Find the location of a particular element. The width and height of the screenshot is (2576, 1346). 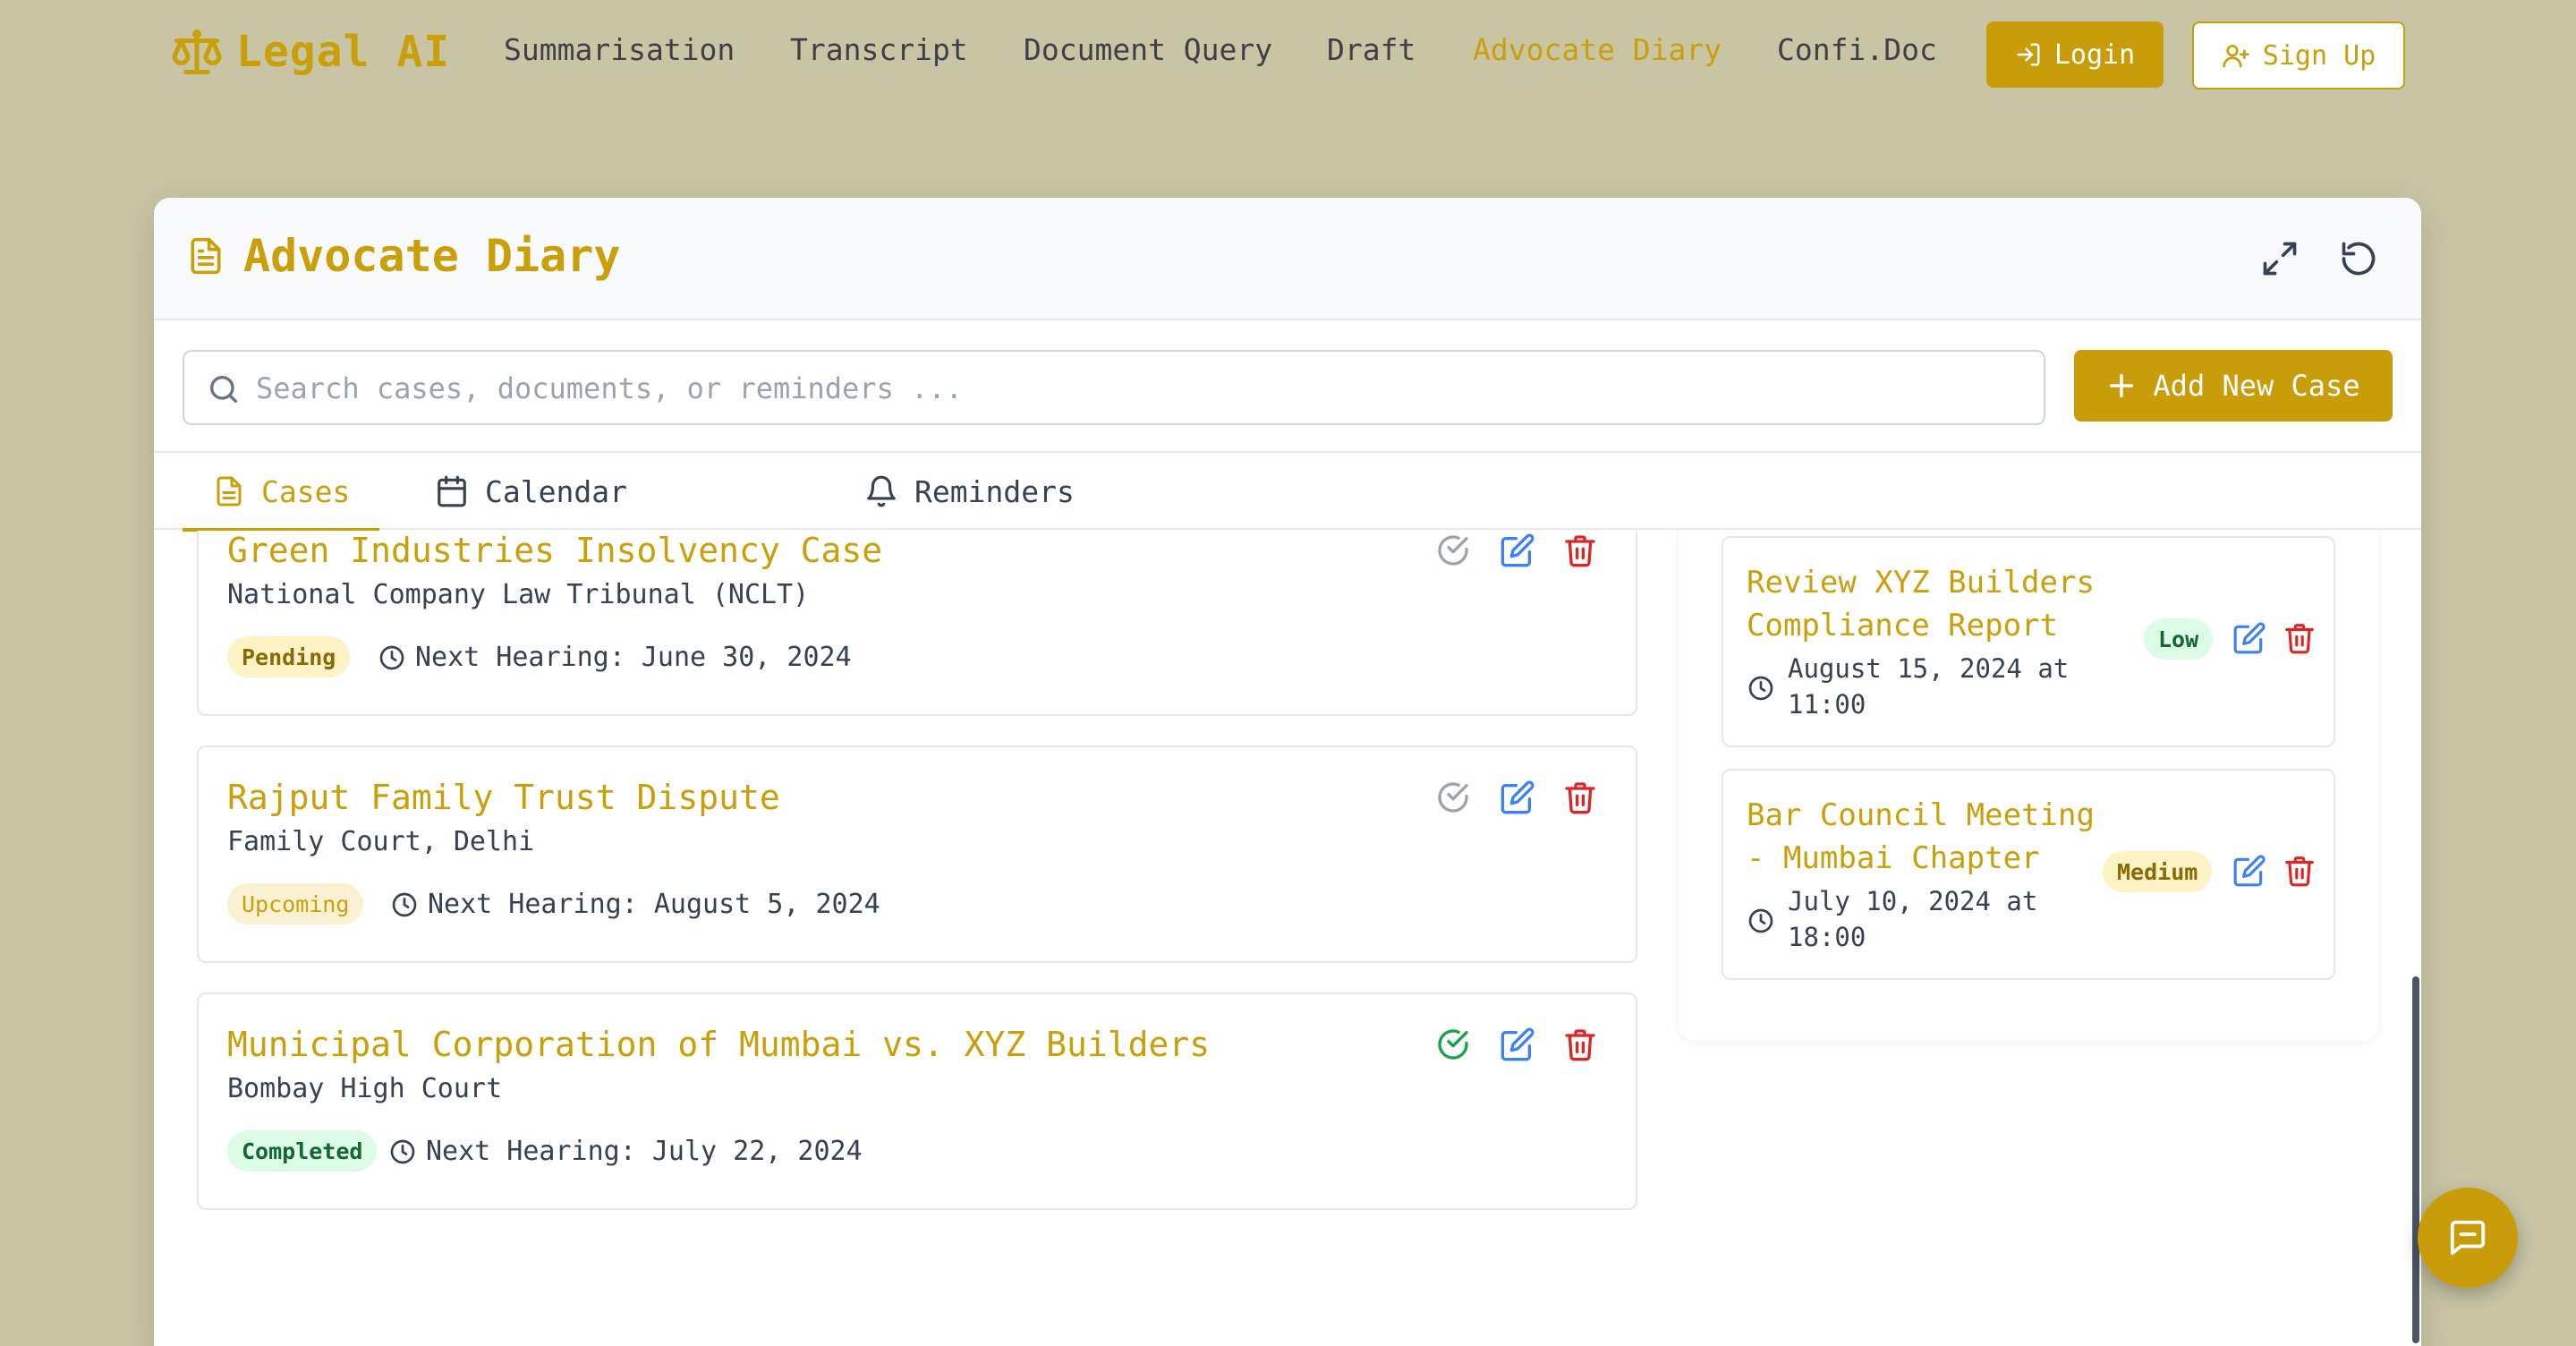

signup-label: Sign Up is located at coordinates (2319, 55).